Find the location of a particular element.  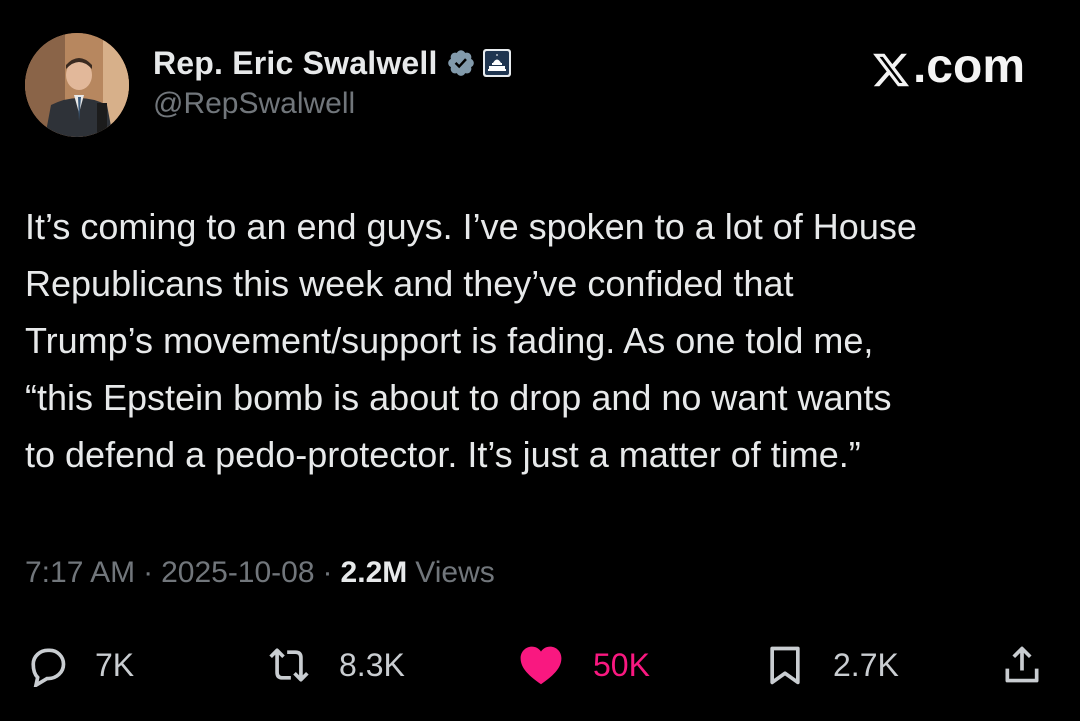

reply-count: 7K is located at coordinates (115, 664).